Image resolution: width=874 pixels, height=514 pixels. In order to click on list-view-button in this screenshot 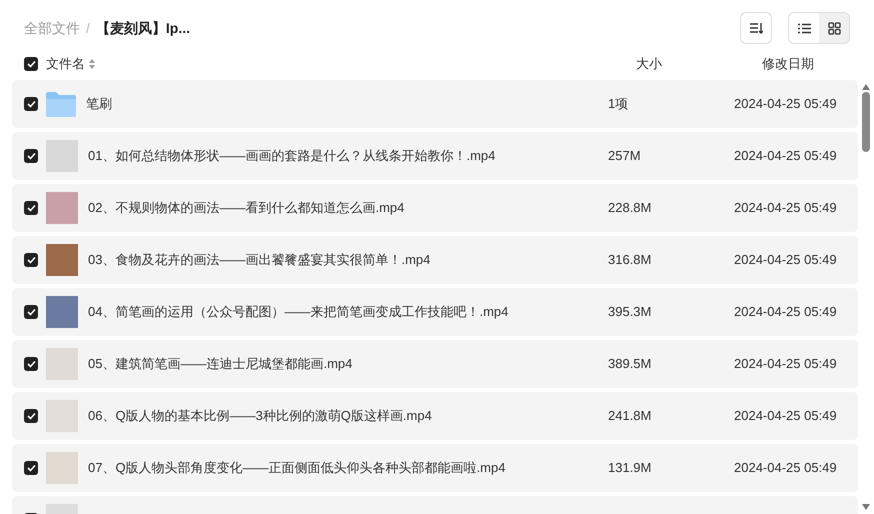, I will do `click(804, 28)`.